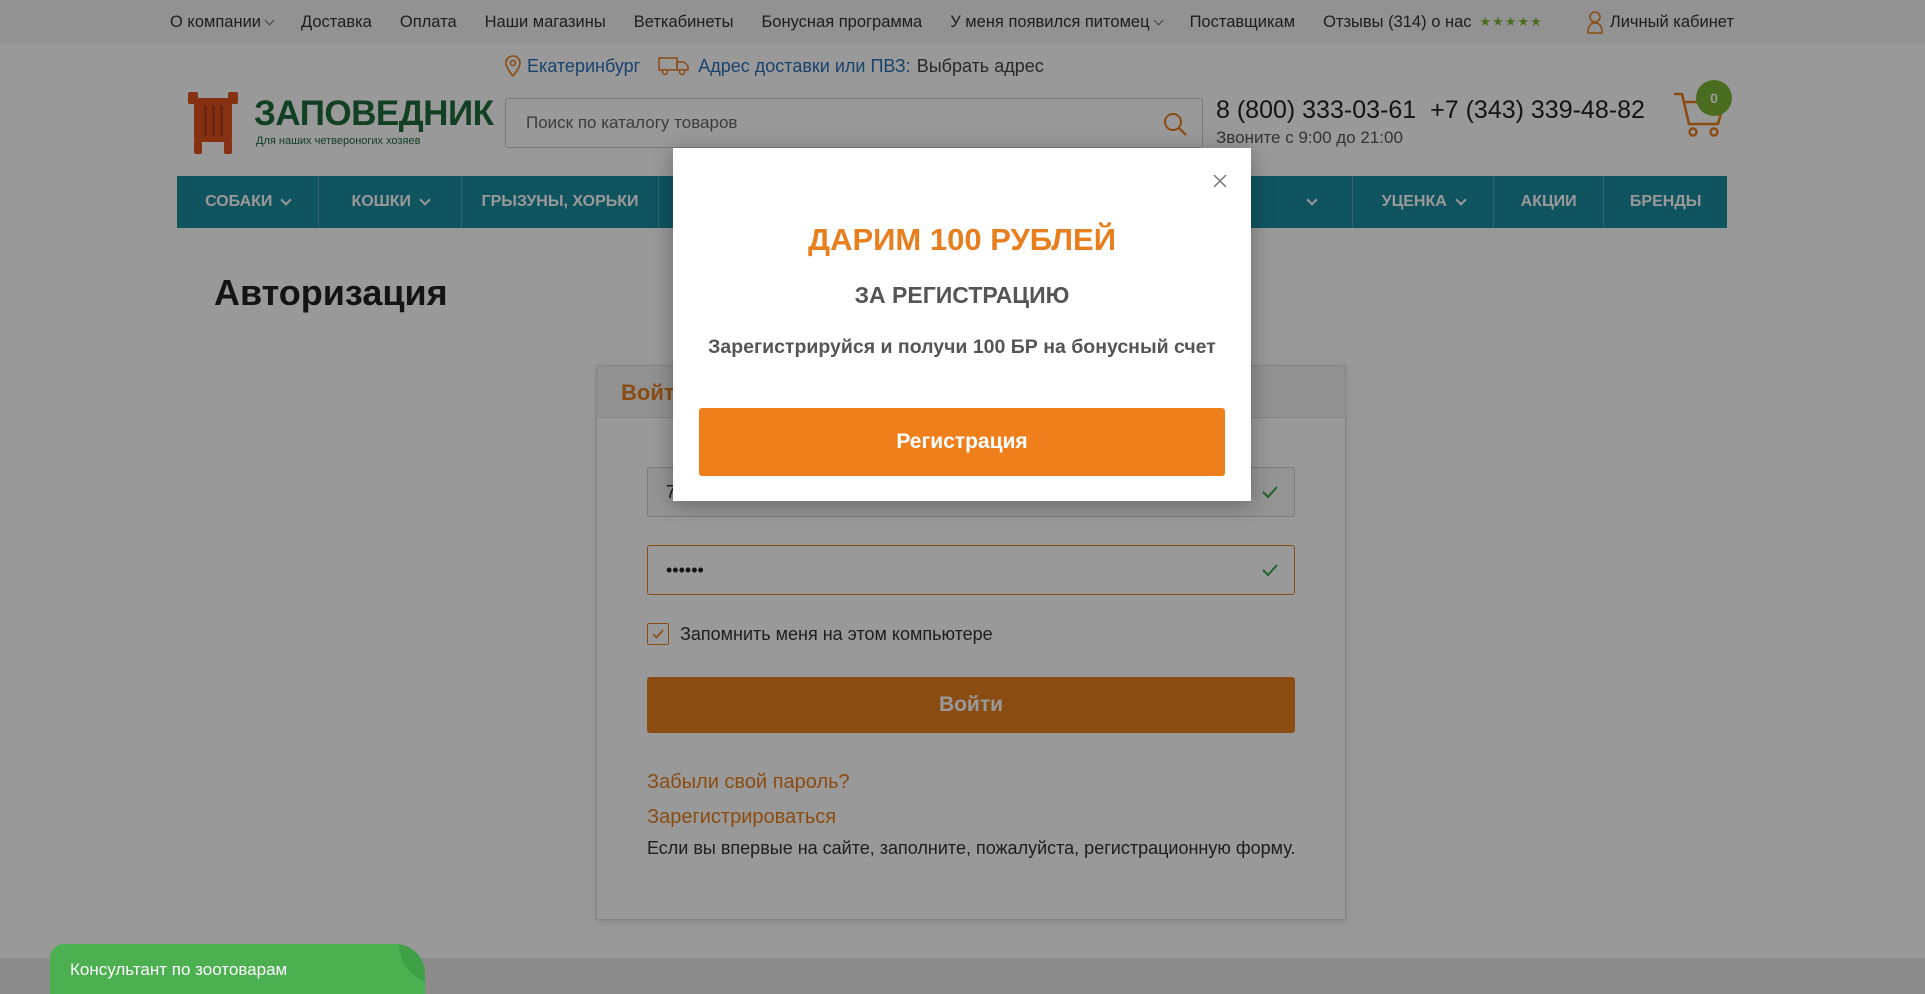 Image resolution: width=1925 pixels, height=994 pixels. What do you see at coordinates (1220, 181) in the screenshot?
I see `close-icon` at bounding box center [1220, 181].